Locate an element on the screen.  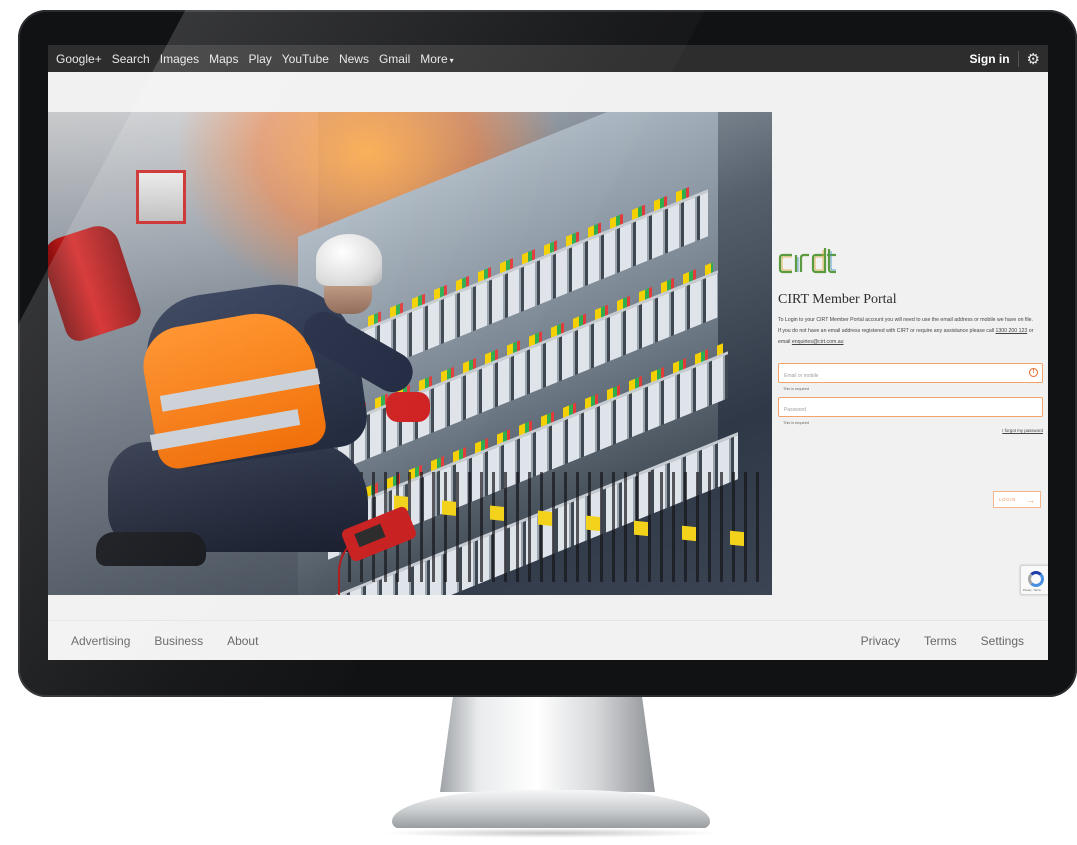
monitor-stand-base is located at coordinates (551, 809).